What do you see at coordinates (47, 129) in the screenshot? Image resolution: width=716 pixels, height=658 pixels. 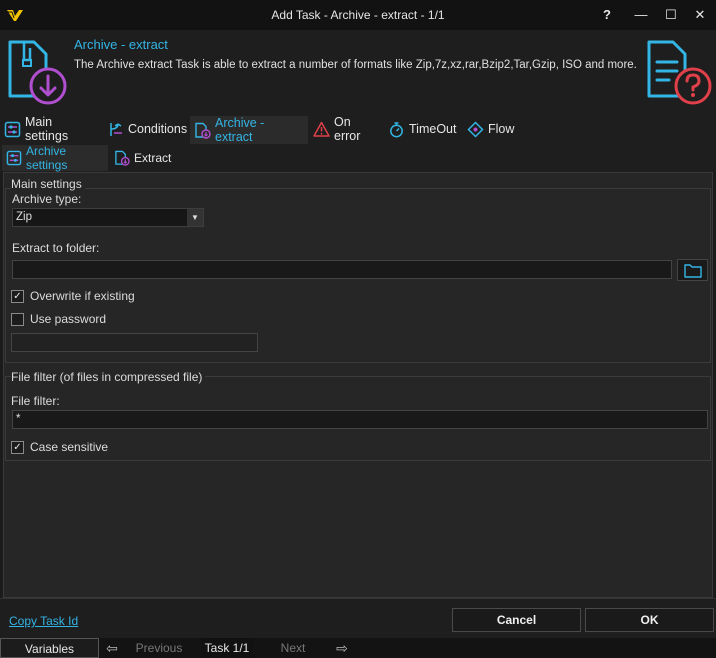 I see `tab-main-settings-label: Main settings` at bounding box center [47, 129].